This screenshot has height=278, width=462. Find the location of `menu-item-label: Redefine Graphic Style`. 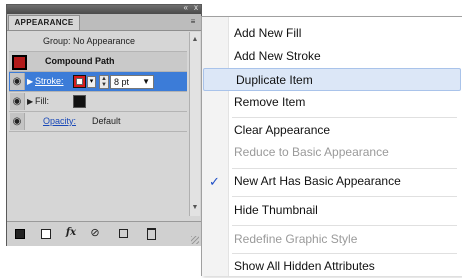

menu-item-label: Redefine Graphic Style is located at coordinates (296, 239).